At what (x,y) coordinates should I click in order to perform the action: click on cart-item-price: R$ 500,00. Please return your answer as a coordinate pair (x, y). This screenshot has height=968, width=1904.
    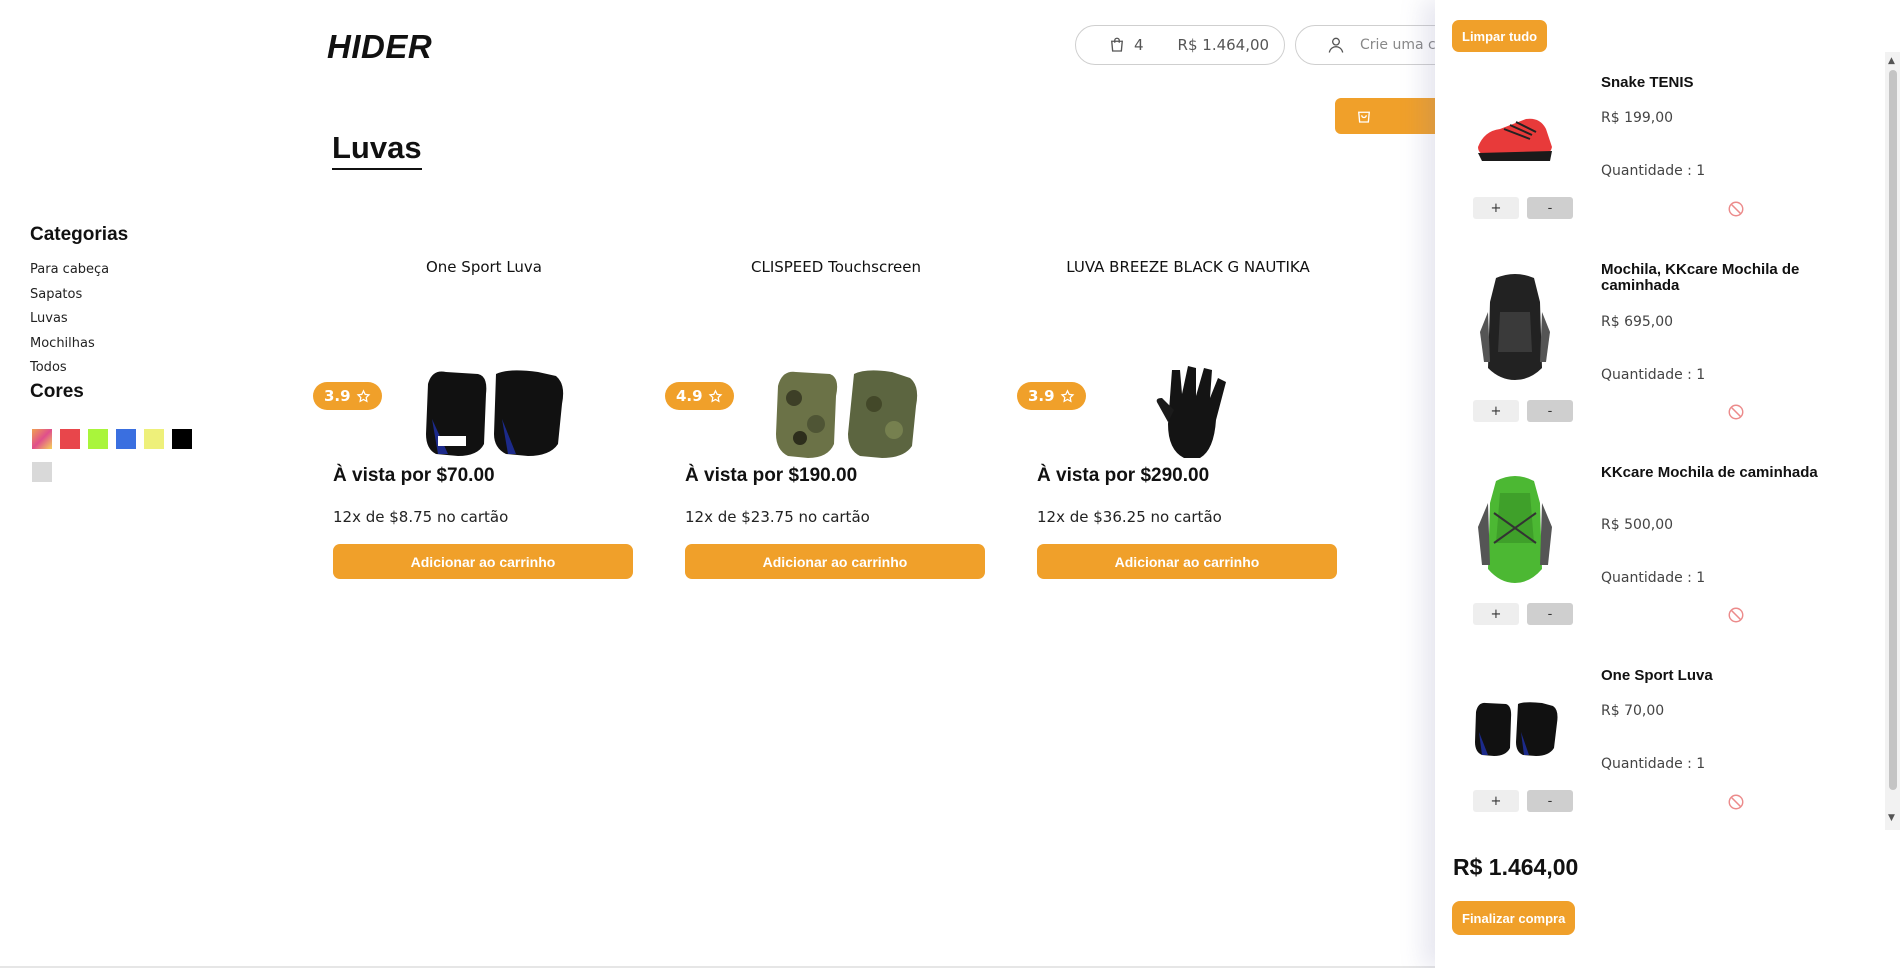
    Looking at the image, I should click on (1637, 525).